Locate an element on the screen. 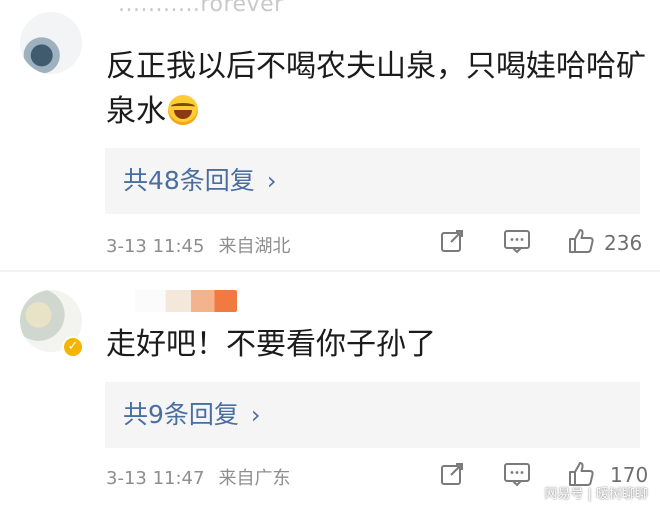  replies-label: 共9条回复 is located at coordinates (181, 414).